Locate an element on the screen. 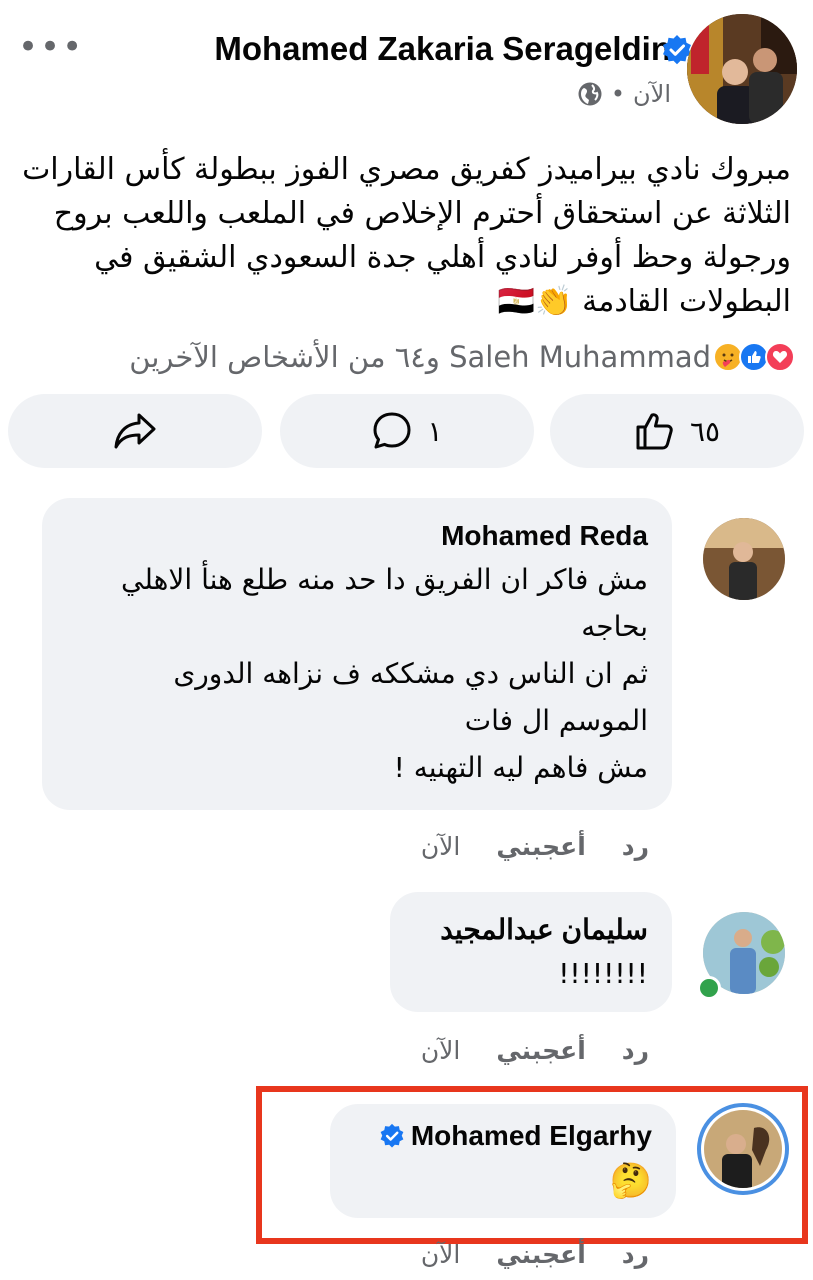 The width and height of the screenshot is (813, 1280). commenter-name-row: Mohamed Elgarhy is located at coordinates (503, 1136).